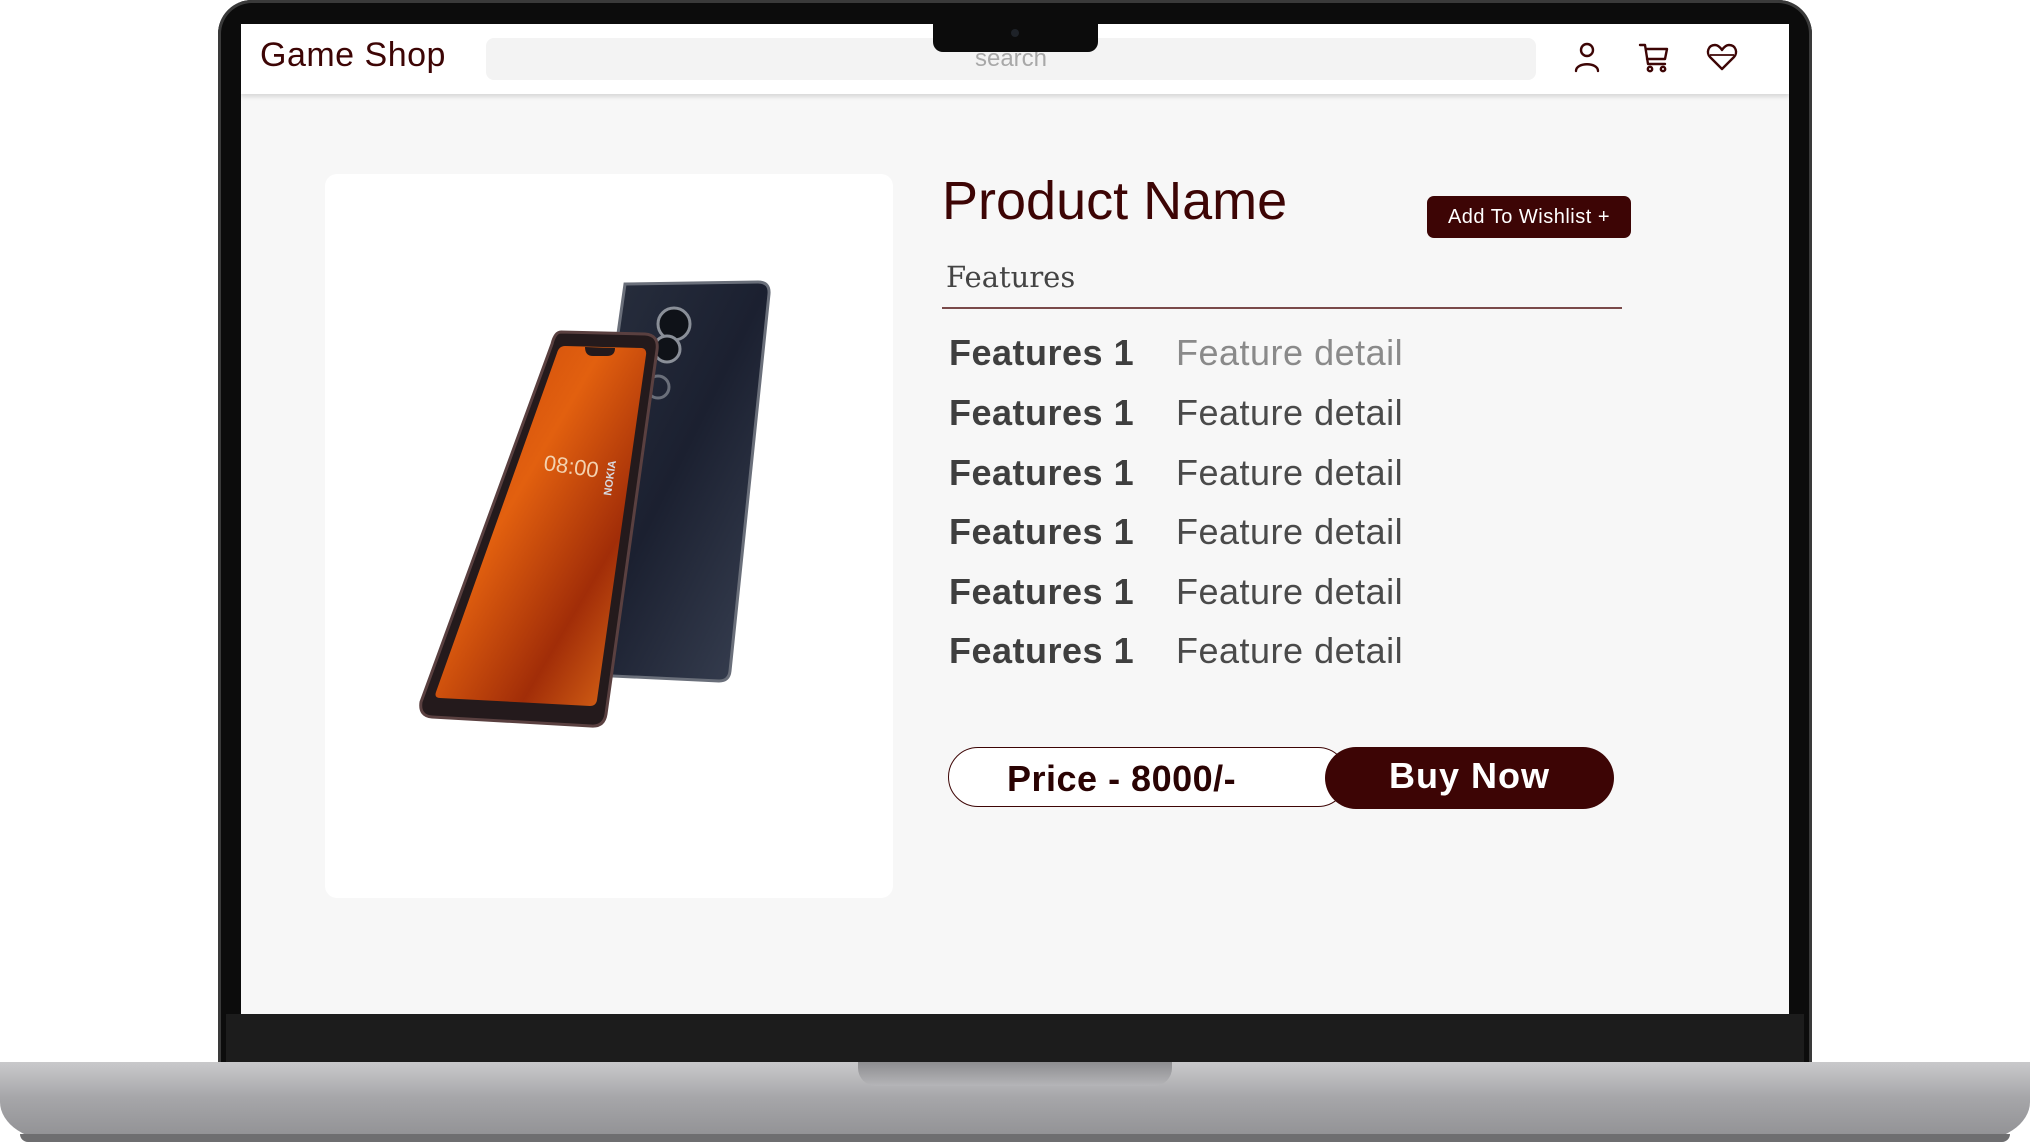 Image resolution: width=2030 pixels, height=1142 pixels. Describe the element at coordinates (353, 55) in the screenshot. I see `logo: Game Shop` at that location.